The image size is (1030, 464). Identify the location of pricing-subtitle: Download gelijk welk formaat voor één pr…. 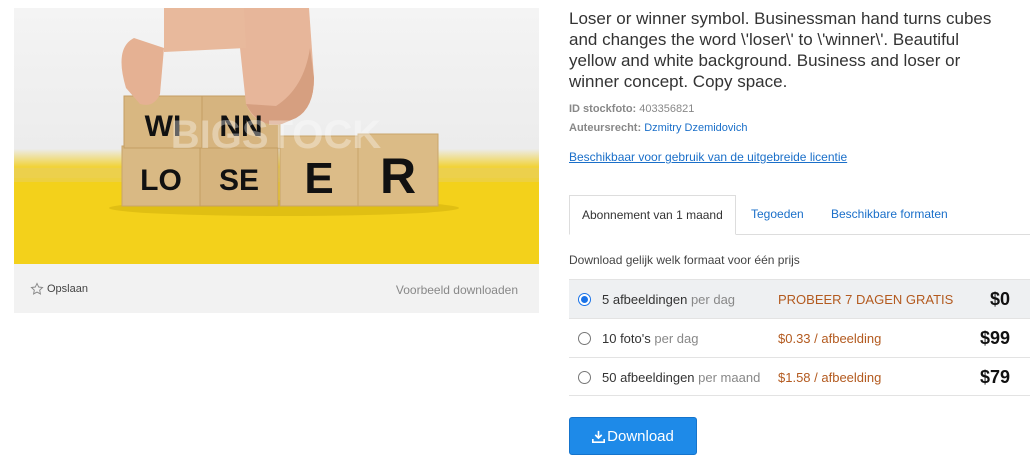
(684, 260).